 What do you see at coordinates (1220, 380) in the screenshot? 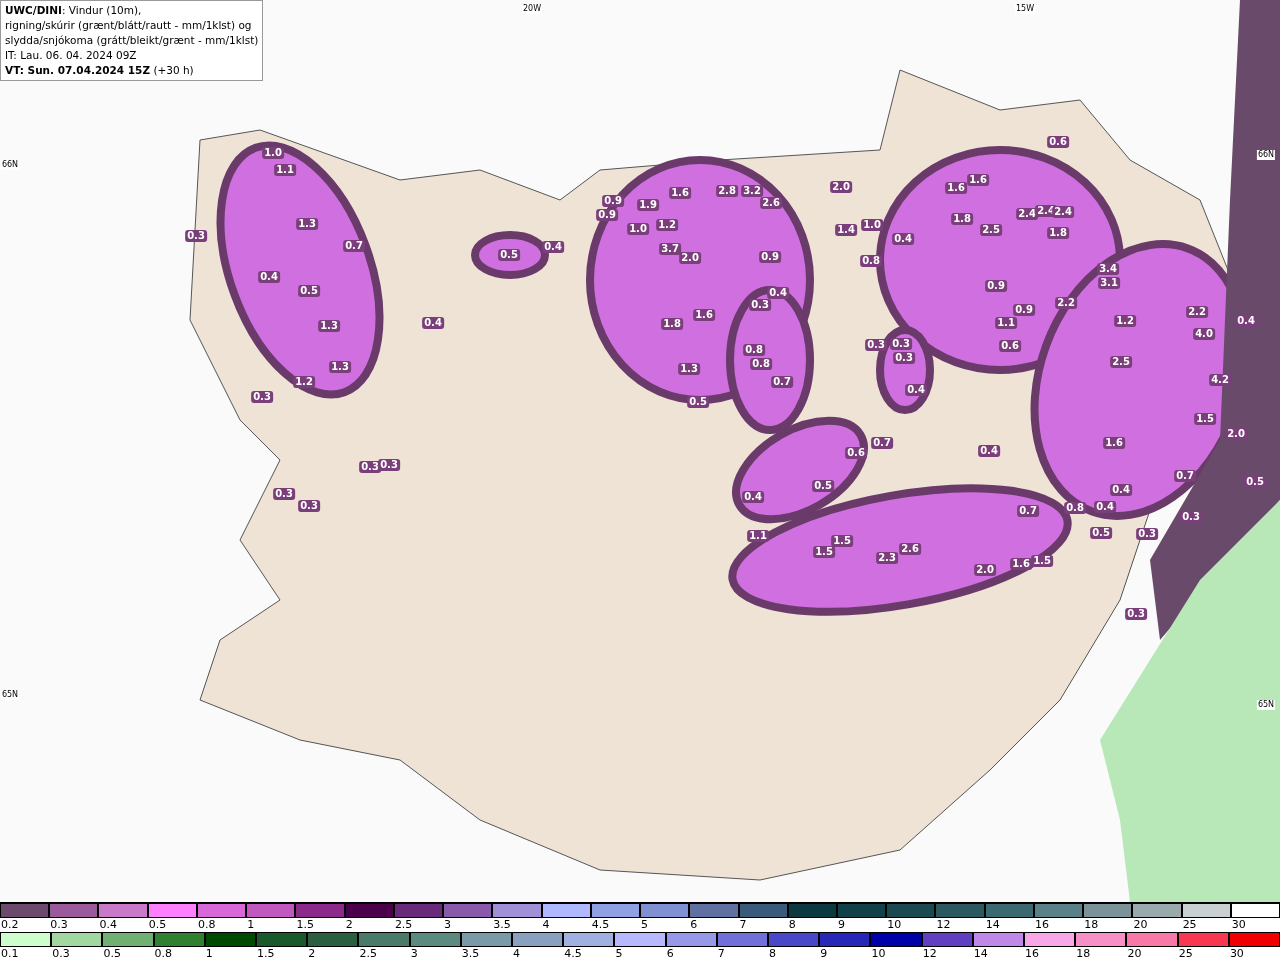
I see `precipitation-value: 4.2` at bounding box center [1220, 380].